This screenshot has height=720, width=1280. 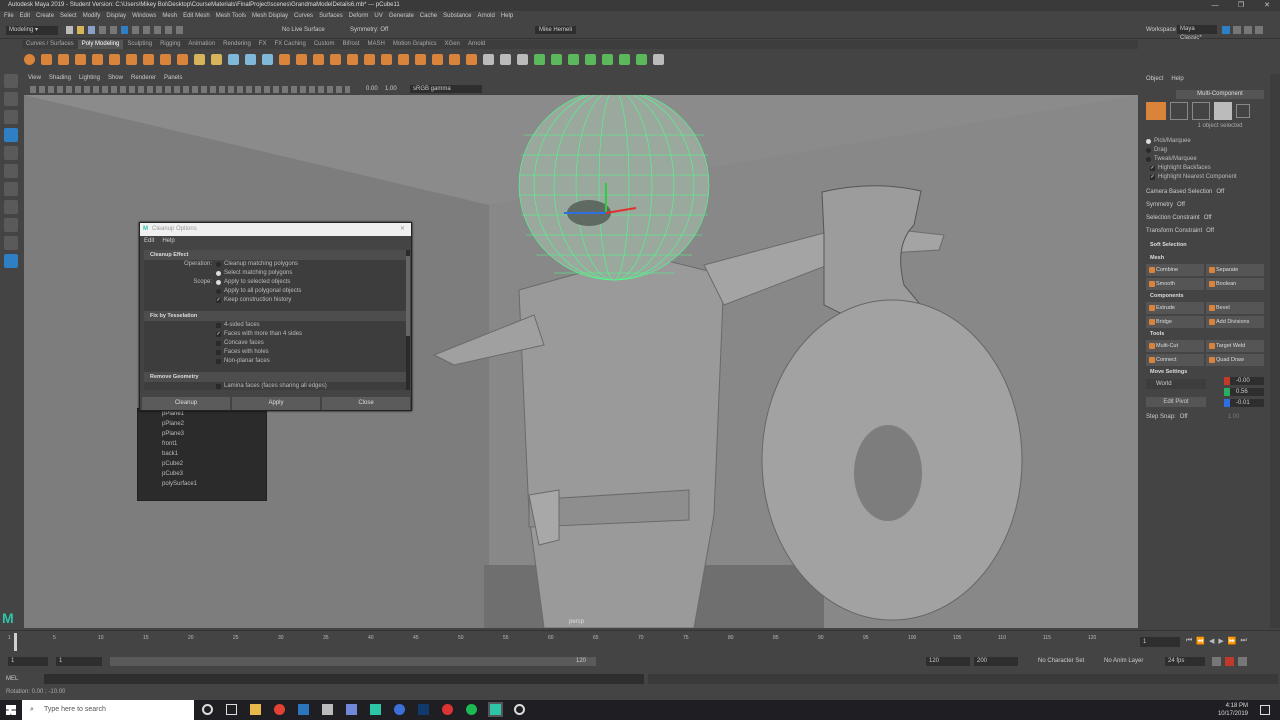 What do you see at coordinates (143, 78) in the screenshot?
I see `vp-menu-renderer: Renderer` at bounding box center [143, 78].